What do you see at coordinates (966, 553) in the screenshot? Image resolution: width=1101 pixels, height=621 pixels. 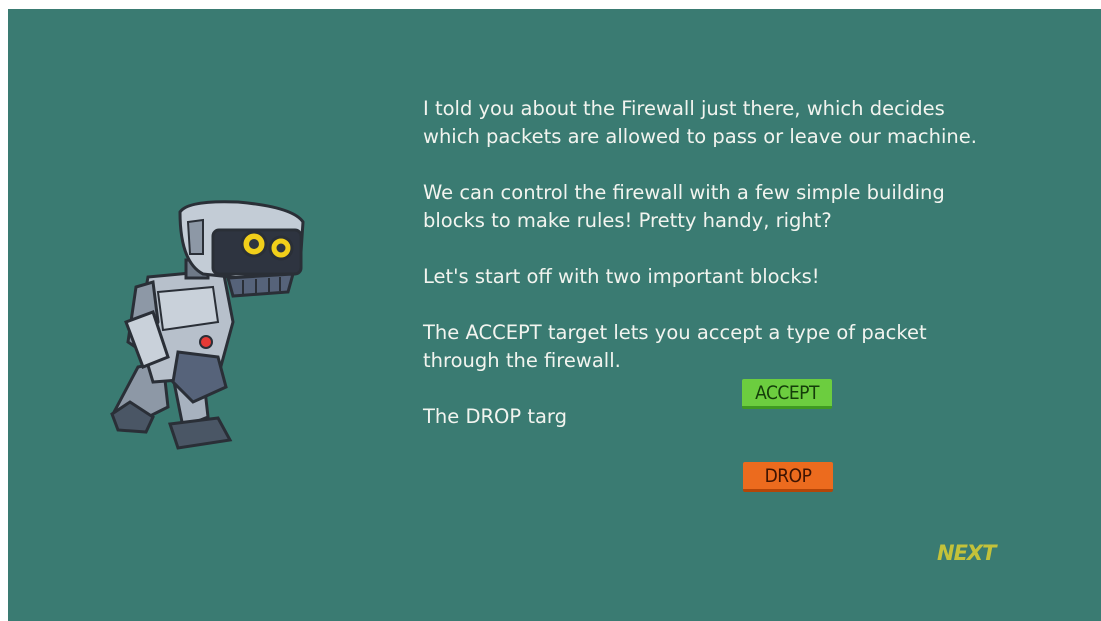 I see `next-button: NEXT` at bounding box center [966, 553].